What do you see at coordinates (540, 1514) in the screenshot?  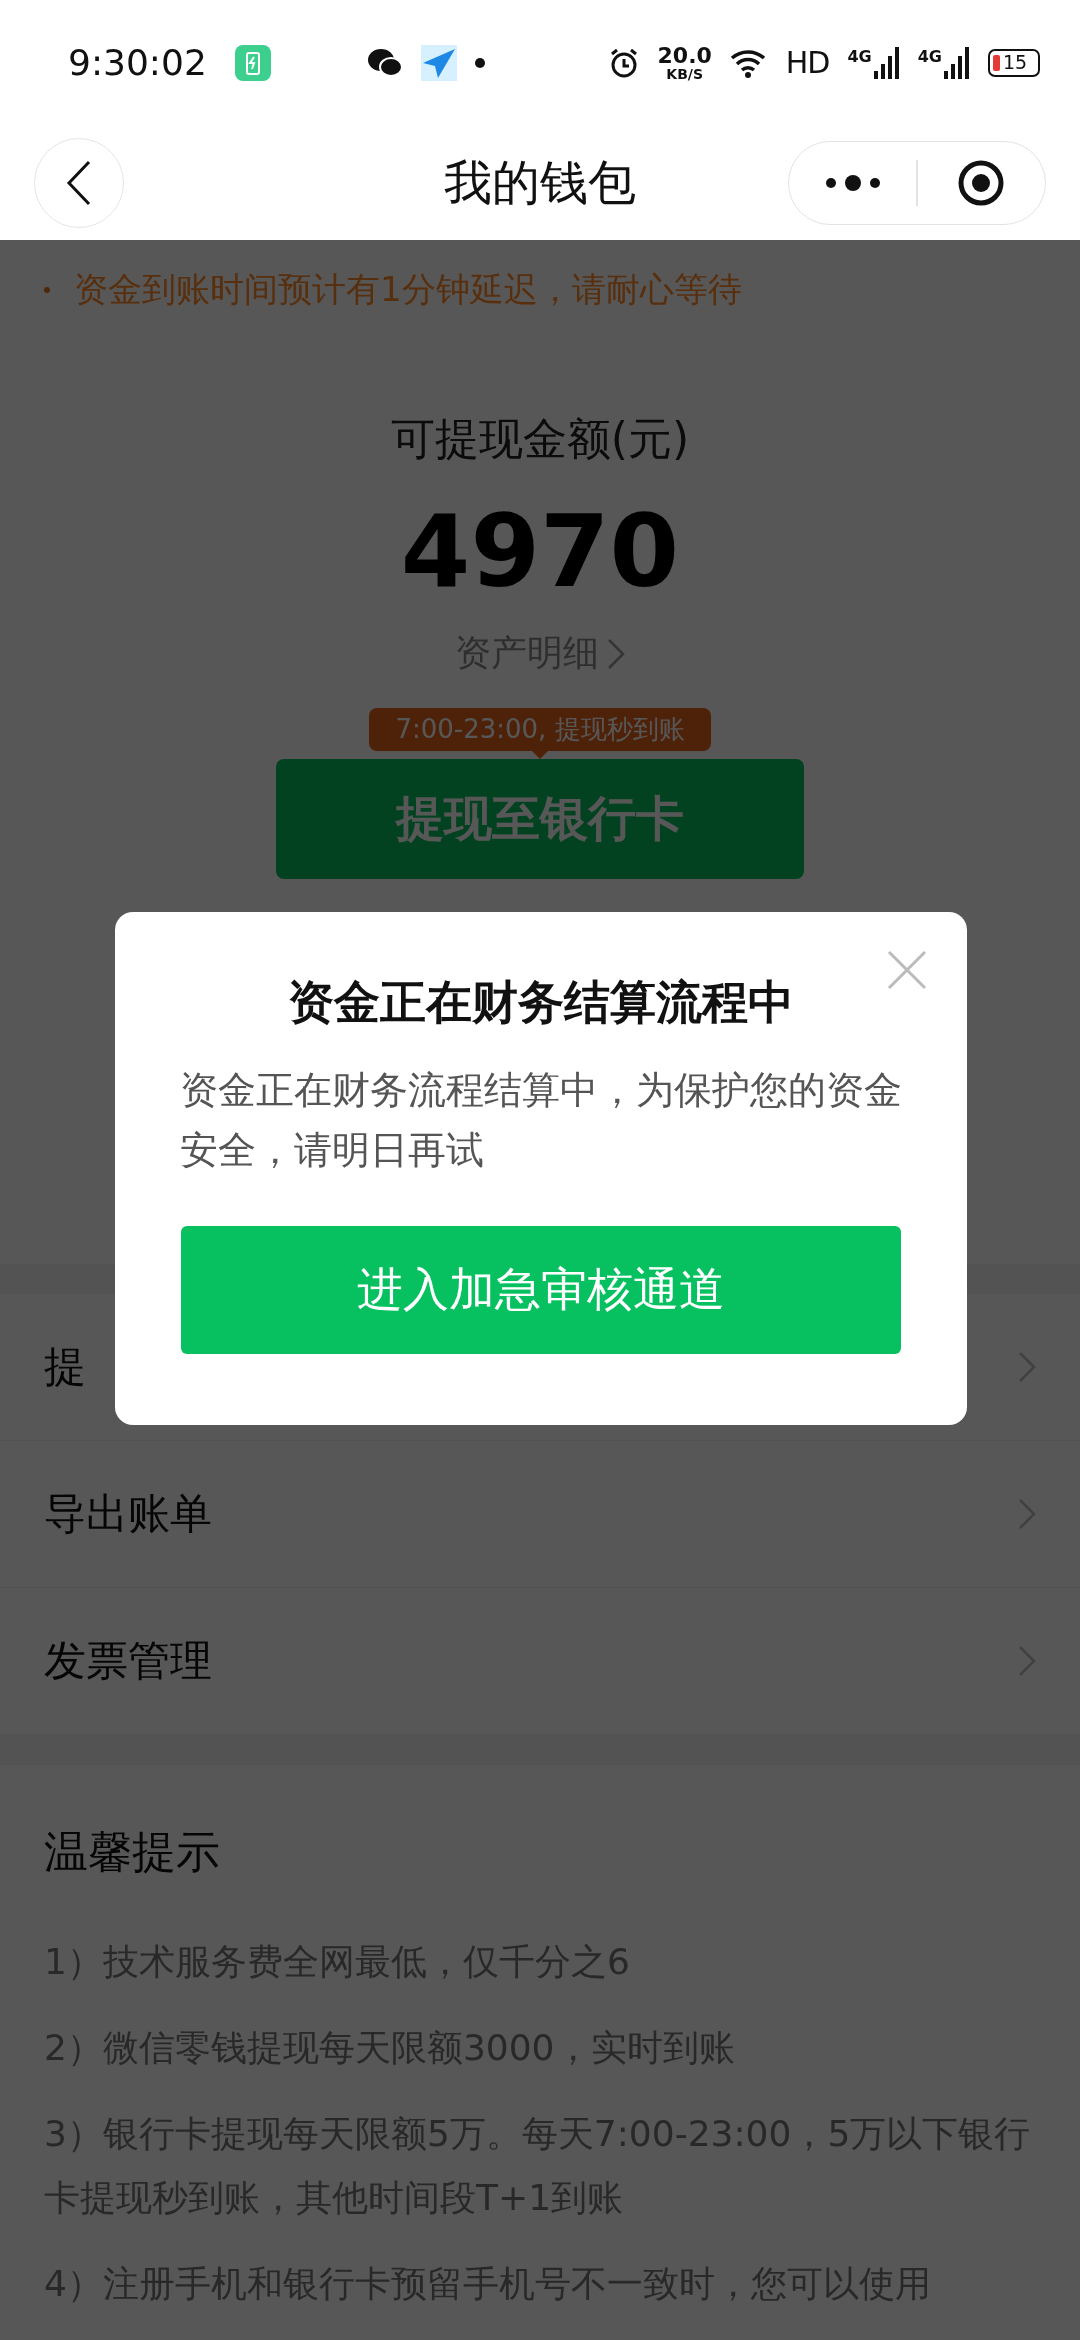 I see `menu-item: 导出账单` at bounding box center [540, 1514].